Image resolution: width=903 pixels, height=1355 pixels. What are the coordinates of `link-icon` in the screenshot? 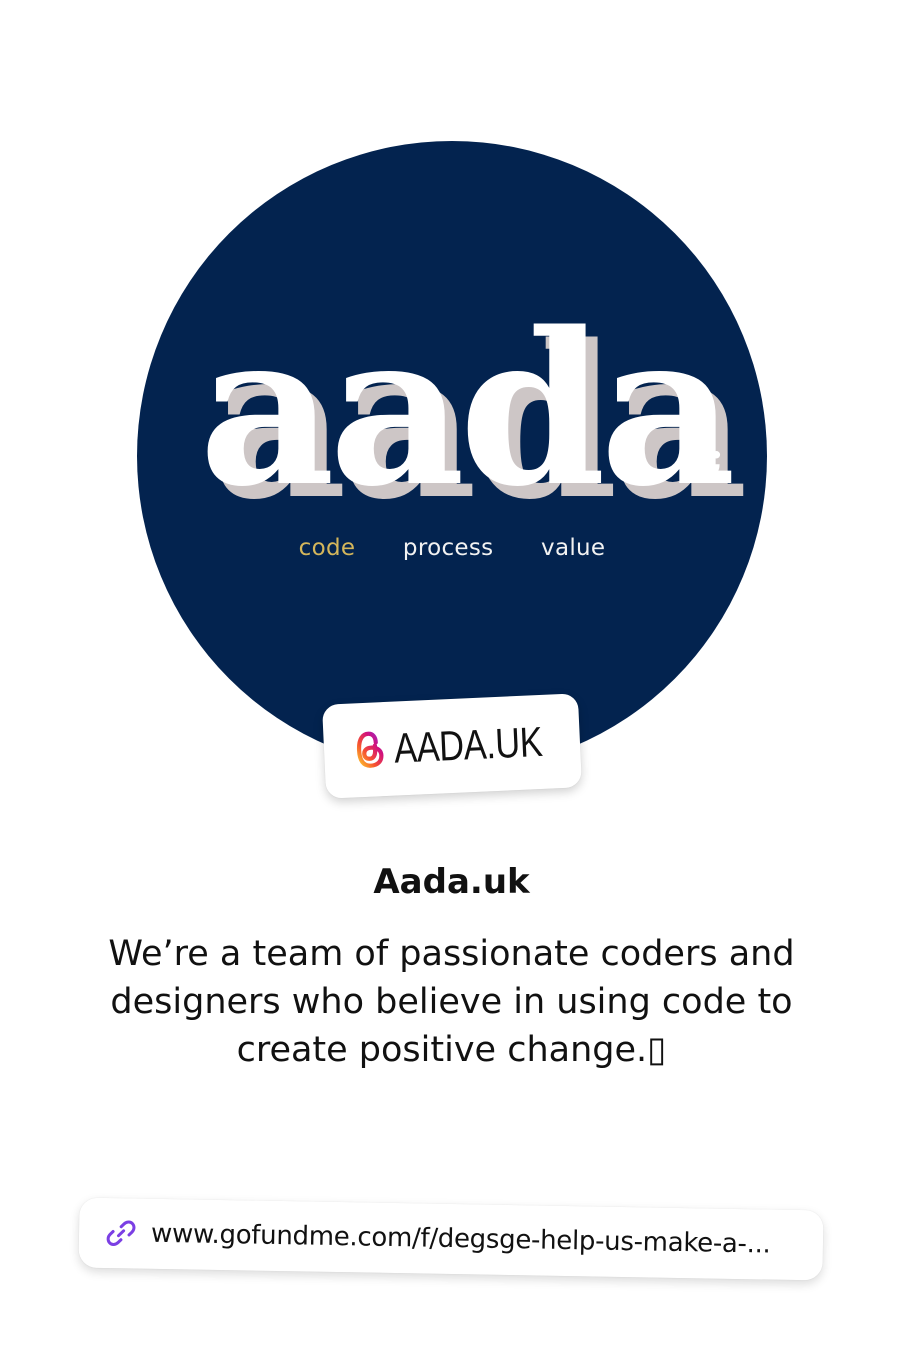 It's located at (121, 1233).